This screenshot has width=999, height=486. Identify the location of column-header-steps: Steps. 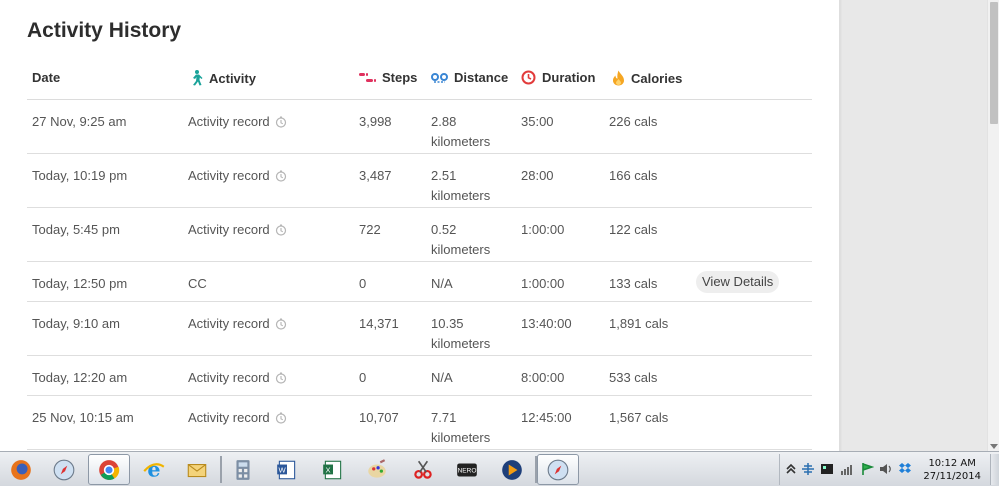
(388, 77).